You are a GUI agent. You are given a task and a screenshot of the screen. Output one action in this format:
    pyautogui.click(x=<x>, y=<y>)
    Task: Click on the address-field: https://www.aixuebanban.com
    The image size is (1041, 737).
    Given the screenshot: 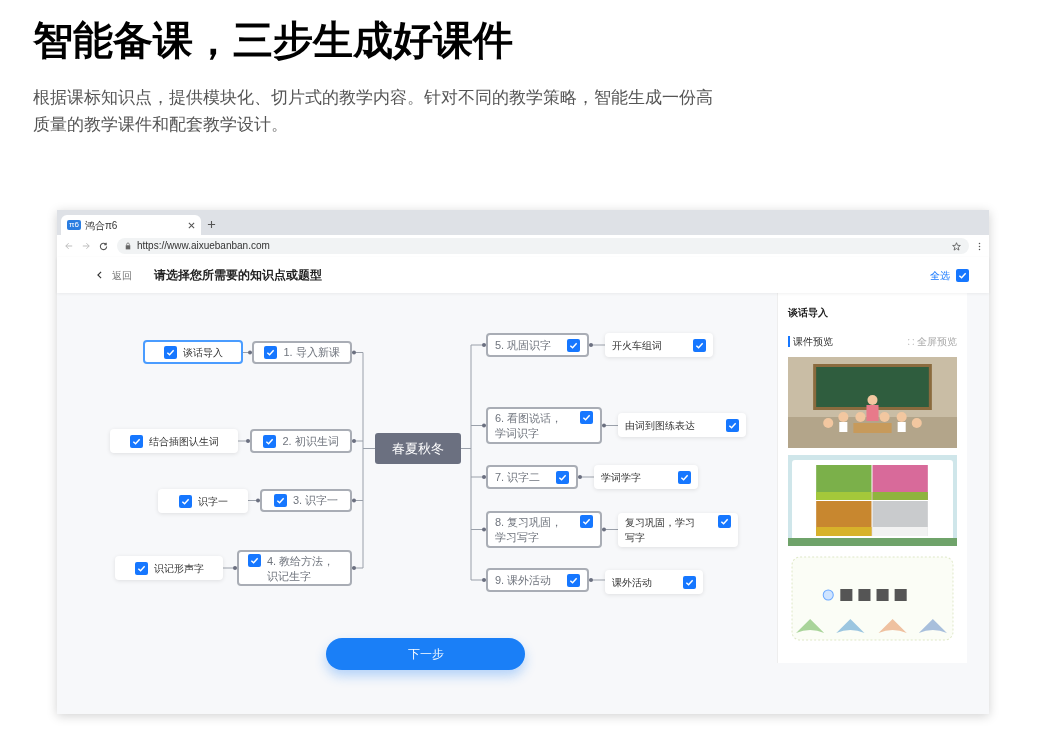 What is the action you would take?
    pyautogui.click(x=543, y=246)
    